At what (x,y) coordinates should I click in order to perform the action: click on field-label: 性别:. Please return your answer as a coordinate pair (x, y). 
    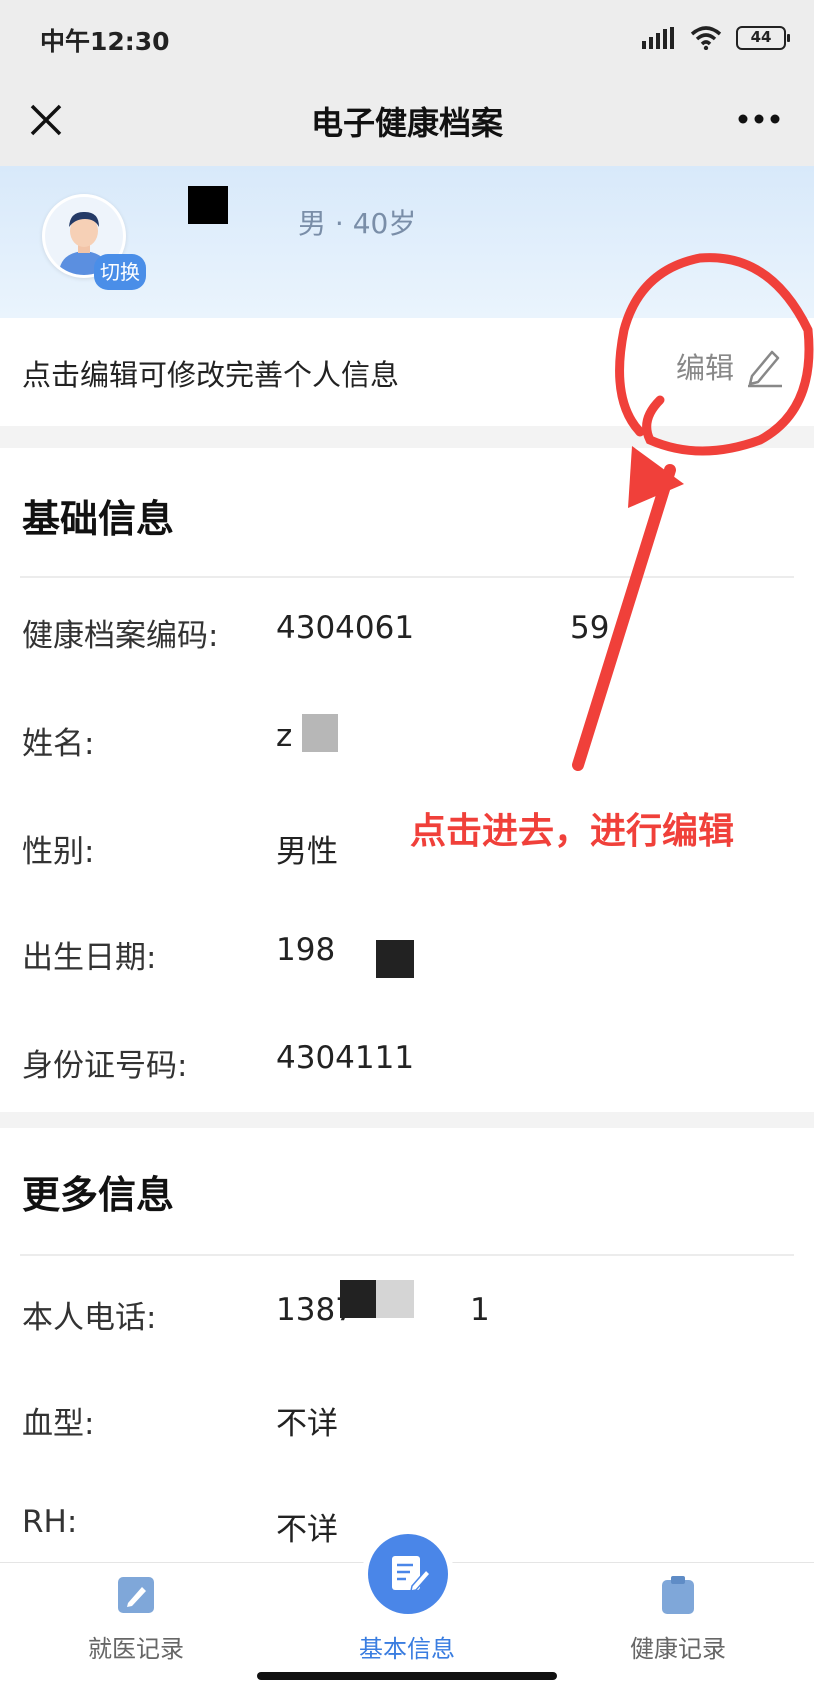
    Looking at the image, I should click on (58, 852).